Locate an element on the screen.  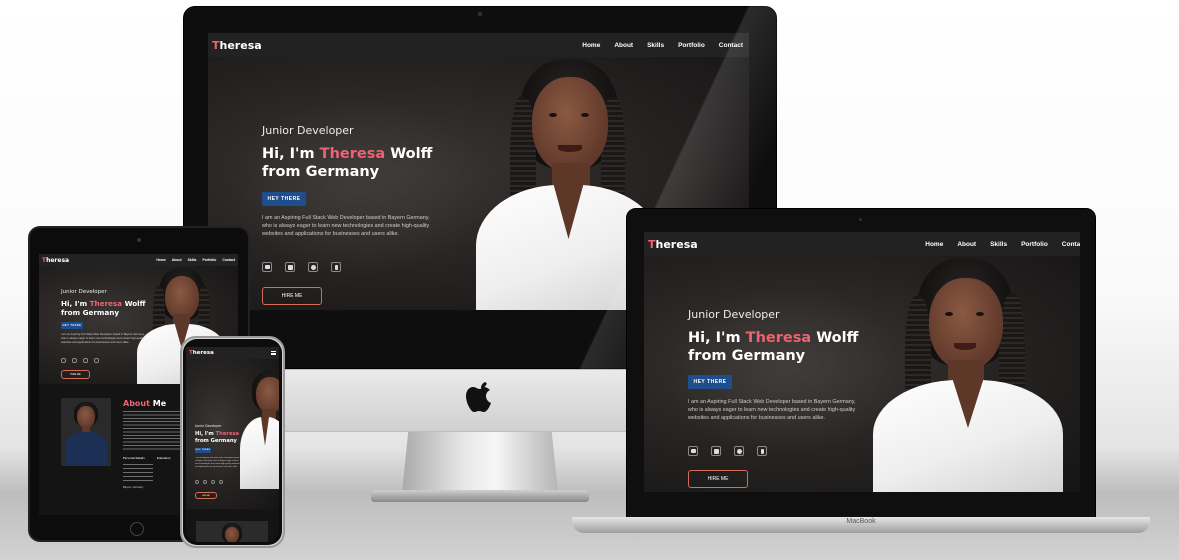
macbook-camera is located at coordinates (860, 219).